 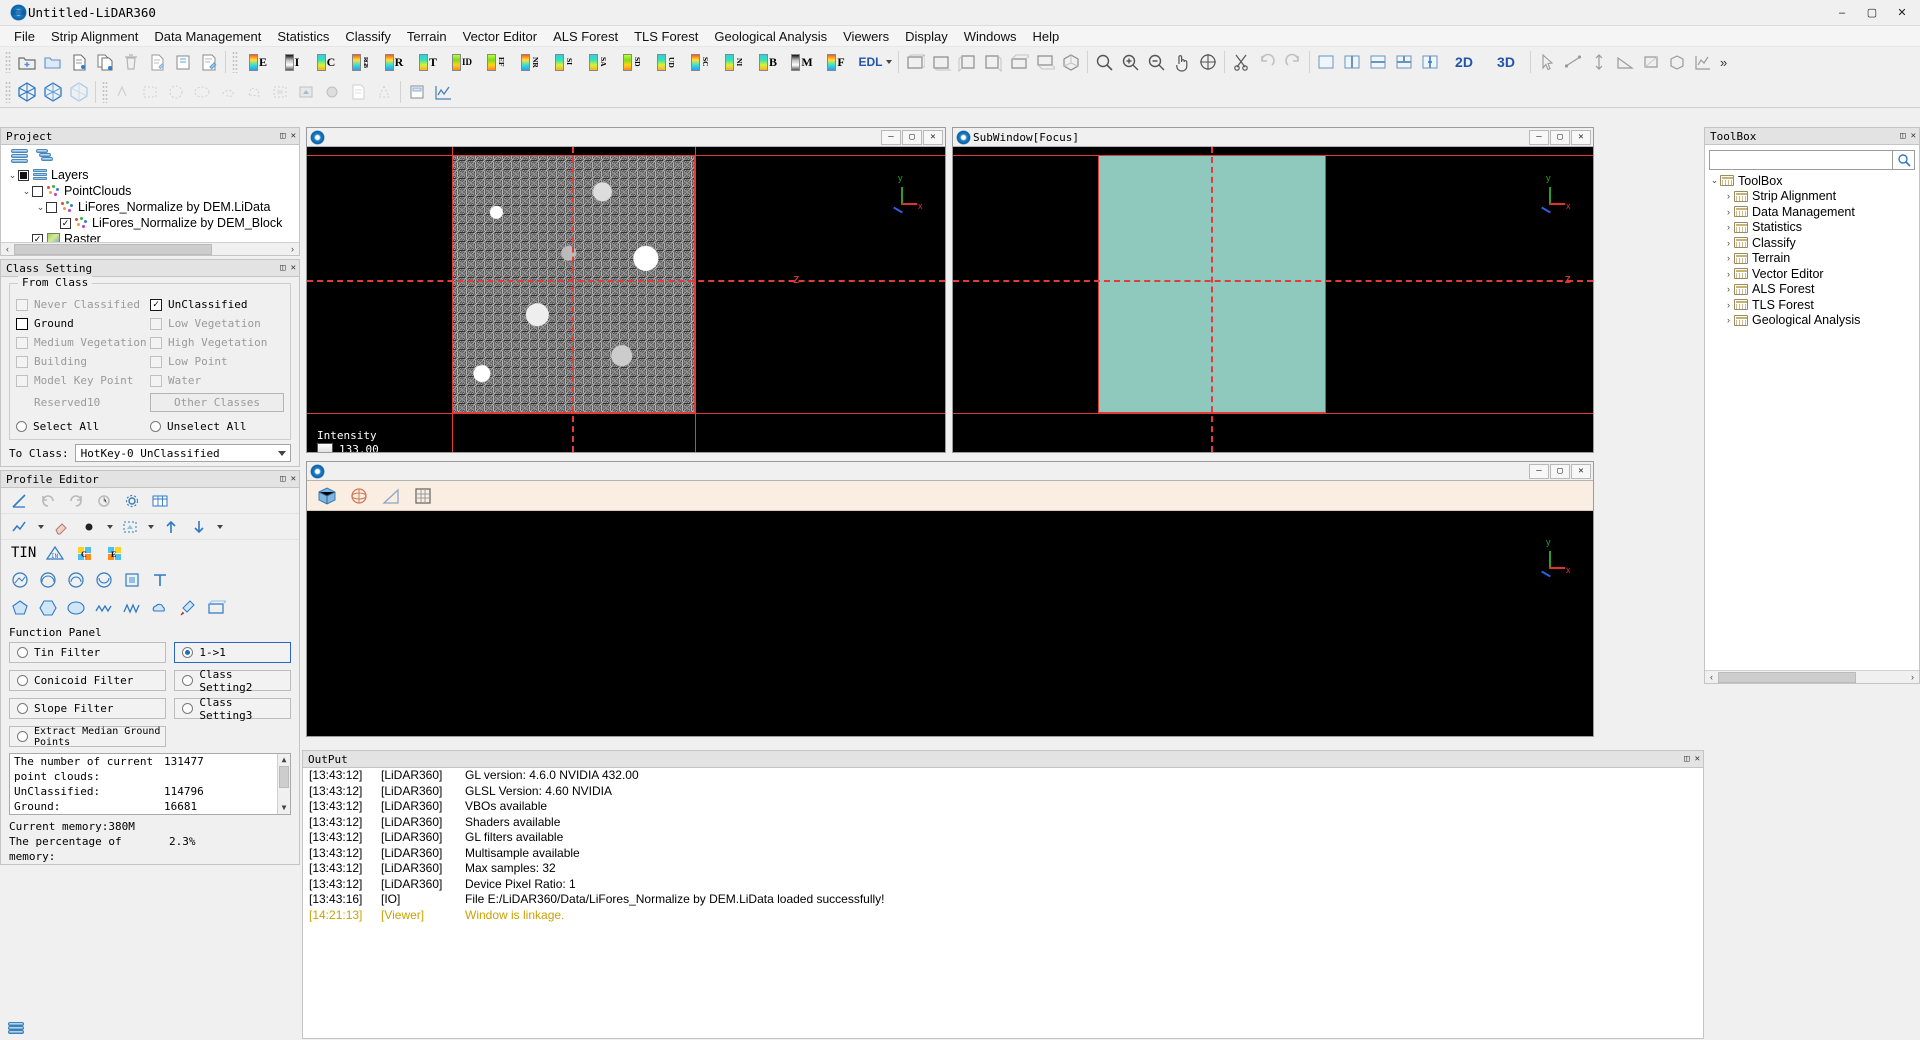 I want to click on display-time: T, so click(x=428, y=62).